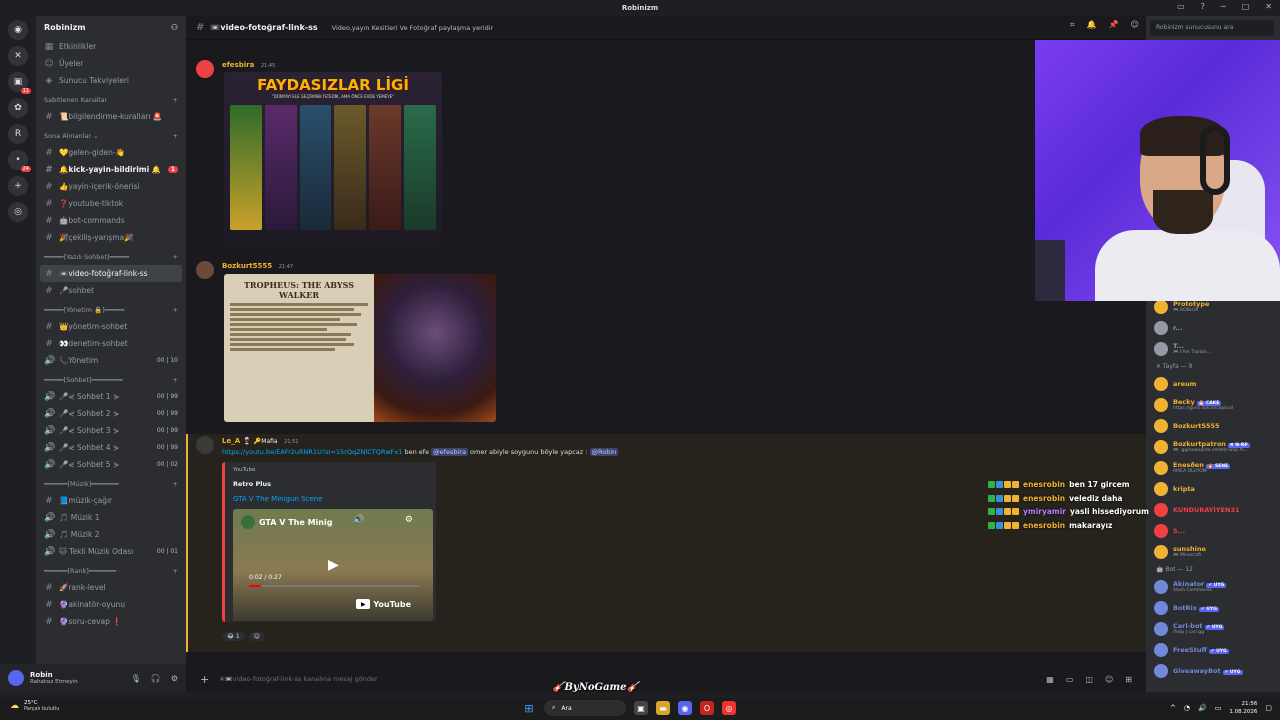 The image size is (1280, 720). Describe the element at coordinates (111, 517) in the screenshot. I see `channel-item: 🔊 🎵 Müzik 1` at that location.